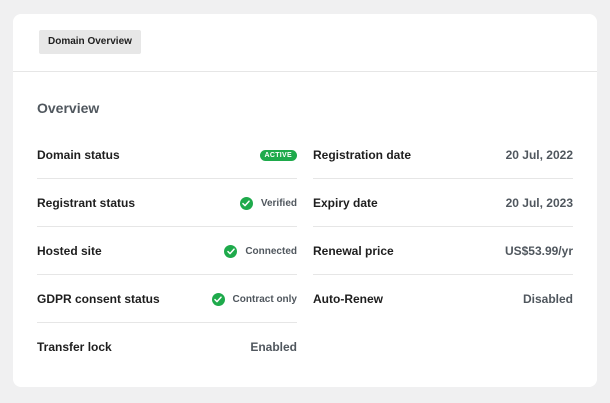 The image size is (610, 403). Describe the element at coordinates (278, 203) in the screenshot. I see `registrant-status-text: Verified` at that location.